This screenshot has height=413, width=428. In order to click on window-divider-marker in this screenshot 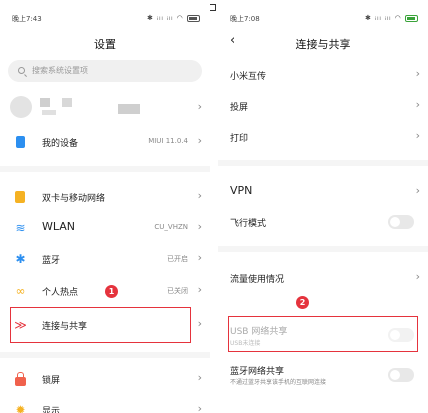, I will do `click(212, 7)`.